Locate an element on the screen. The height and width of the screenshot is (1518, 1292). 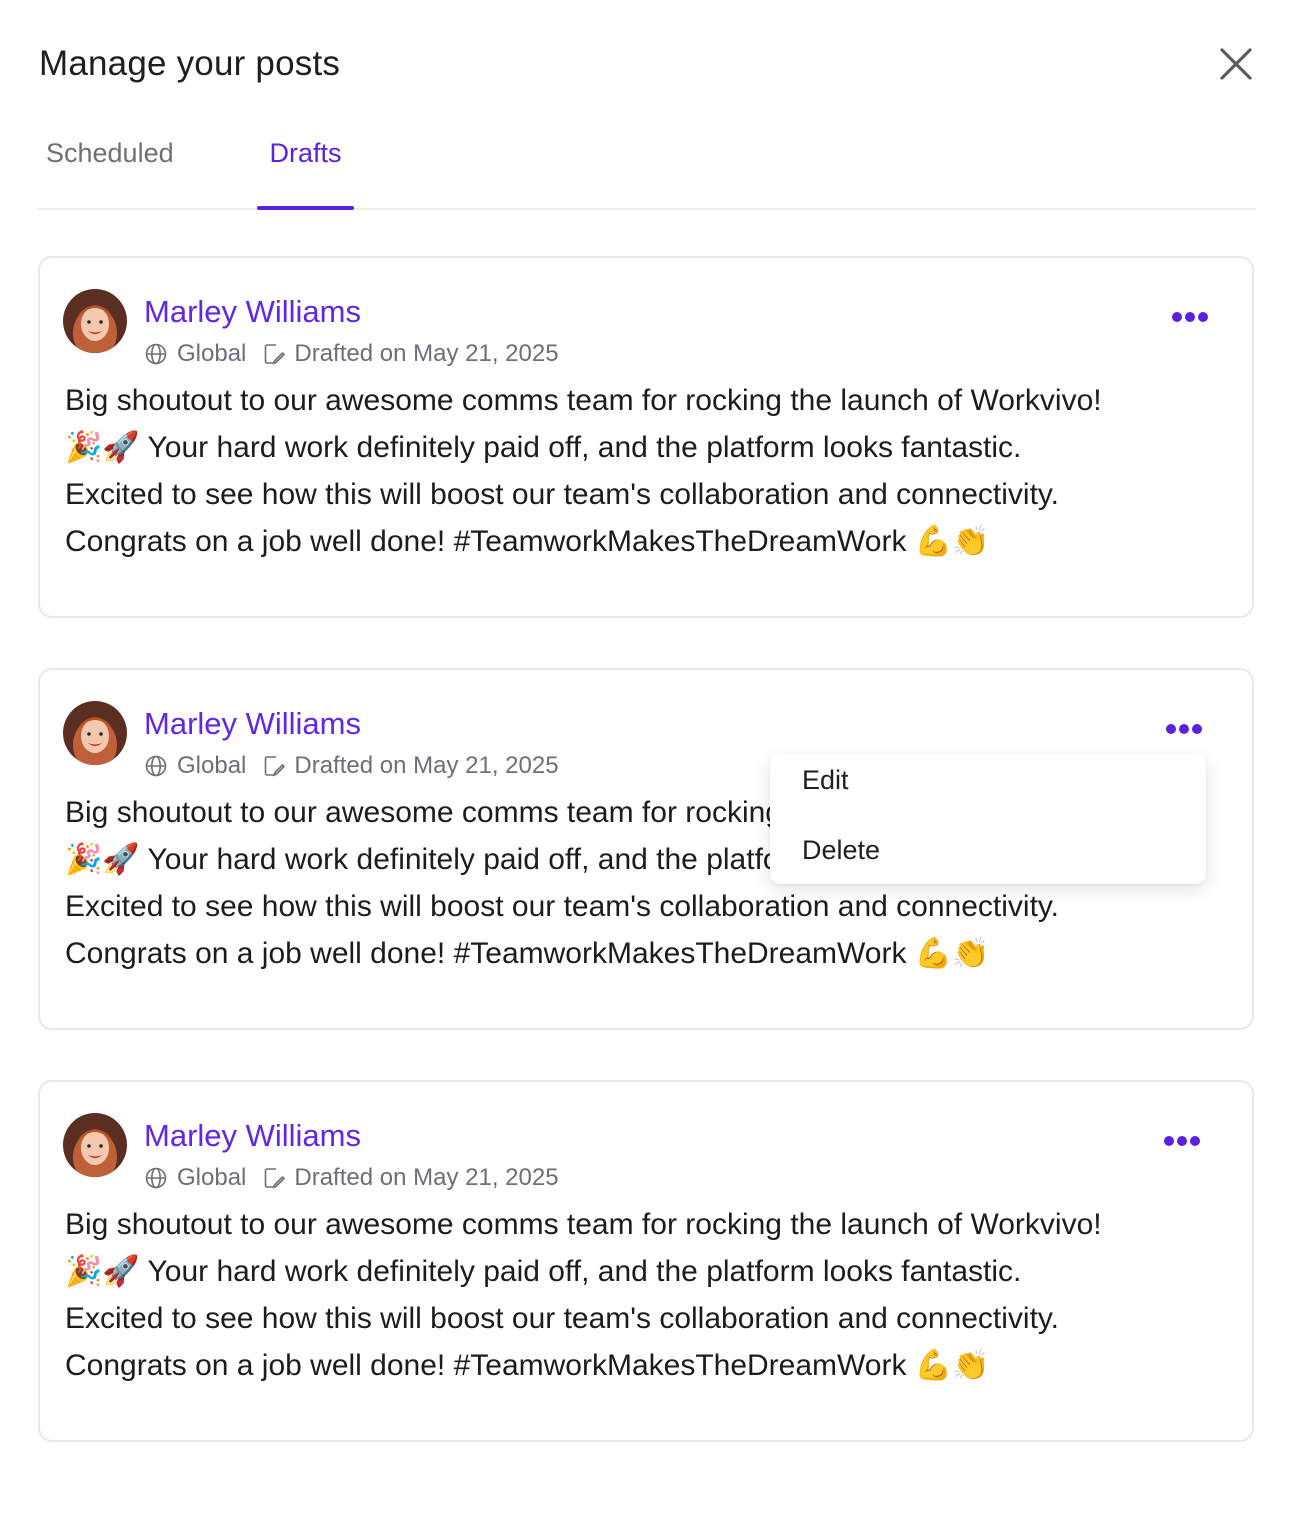
tab-bar: Scheduled Drafts is located at coordinates (647, 165).